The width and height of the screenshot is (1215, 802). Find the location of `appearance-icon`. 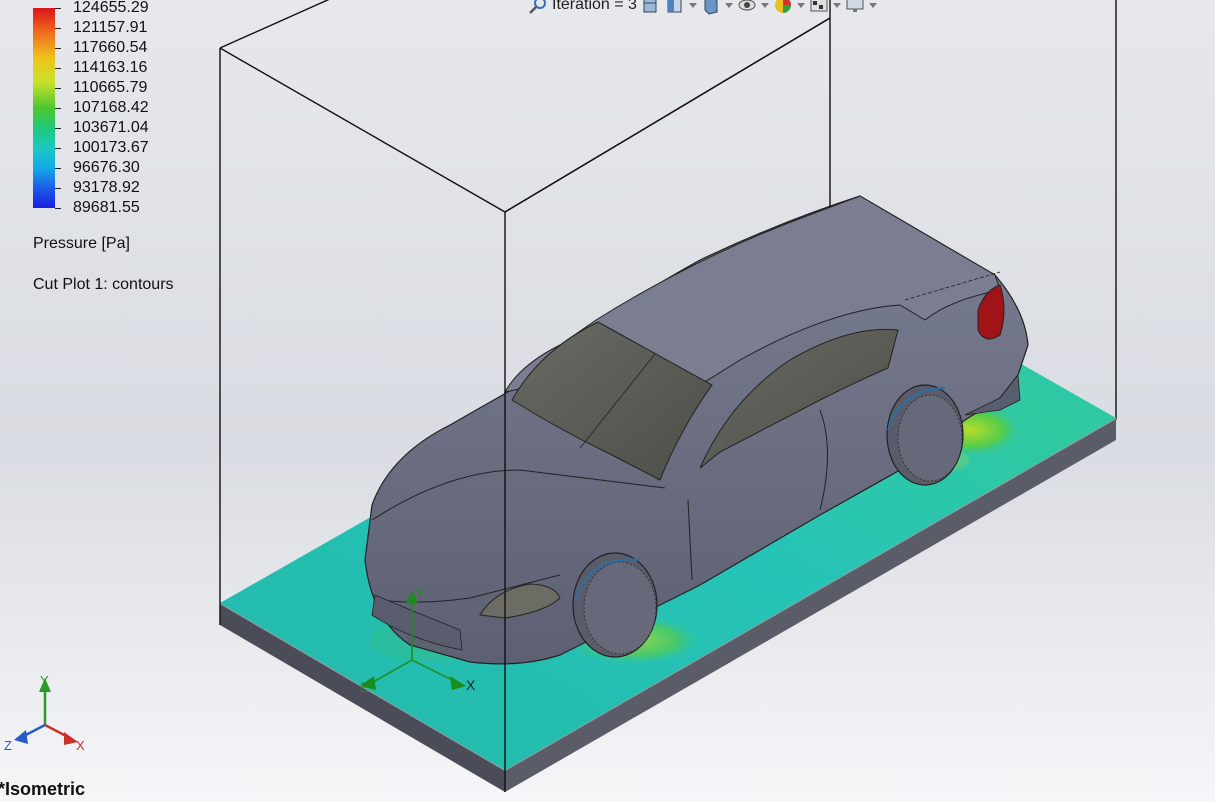

appearance-icon is located at coordinates (782, 6).